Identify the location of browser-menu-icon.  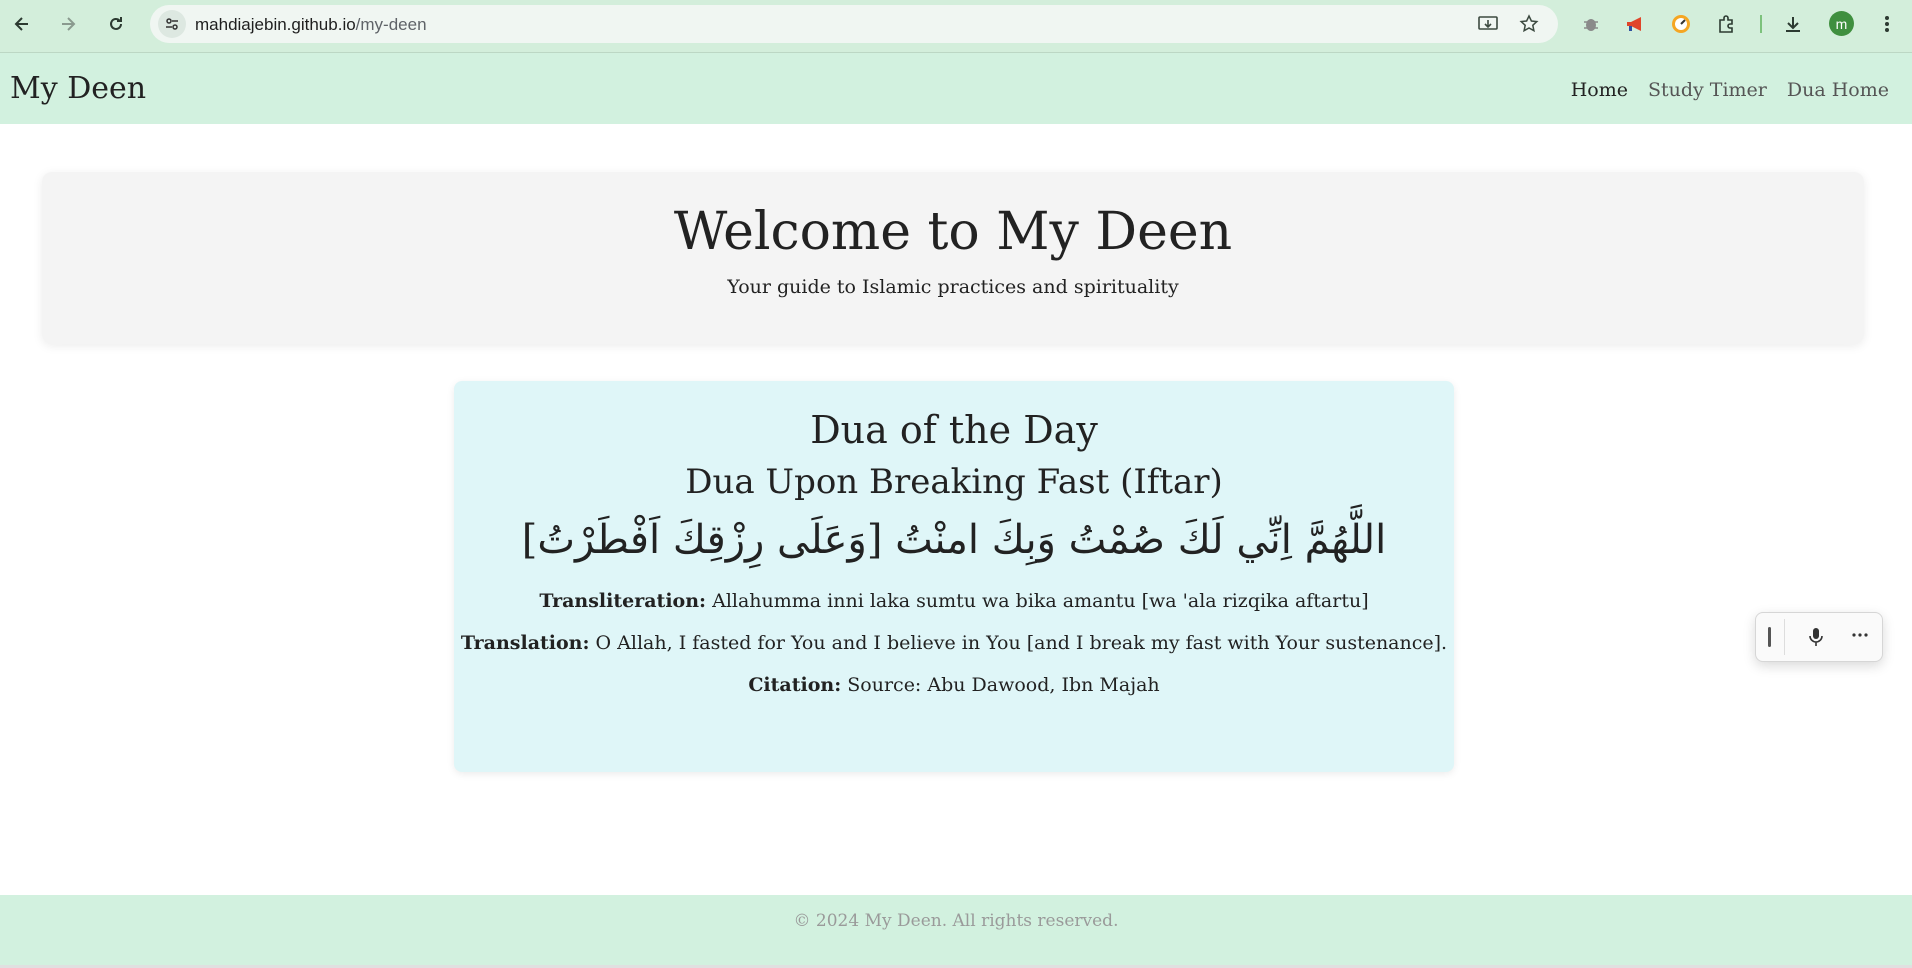
(1887, 24).